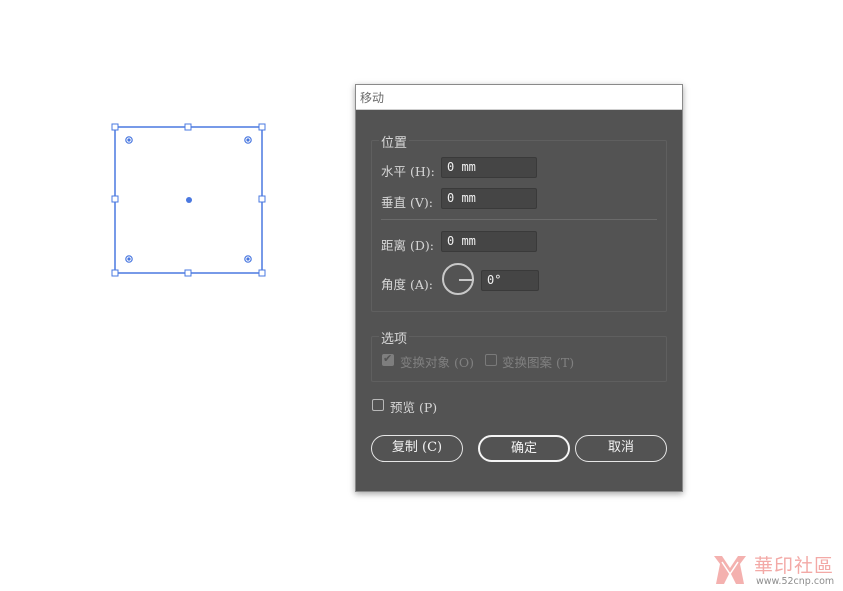 The width and height of the screenshot is (843, 591). What do you see at coordinates (115, 273) in the screenshot?
I see `handle-bottom-left` at bounding box center [115, 273].